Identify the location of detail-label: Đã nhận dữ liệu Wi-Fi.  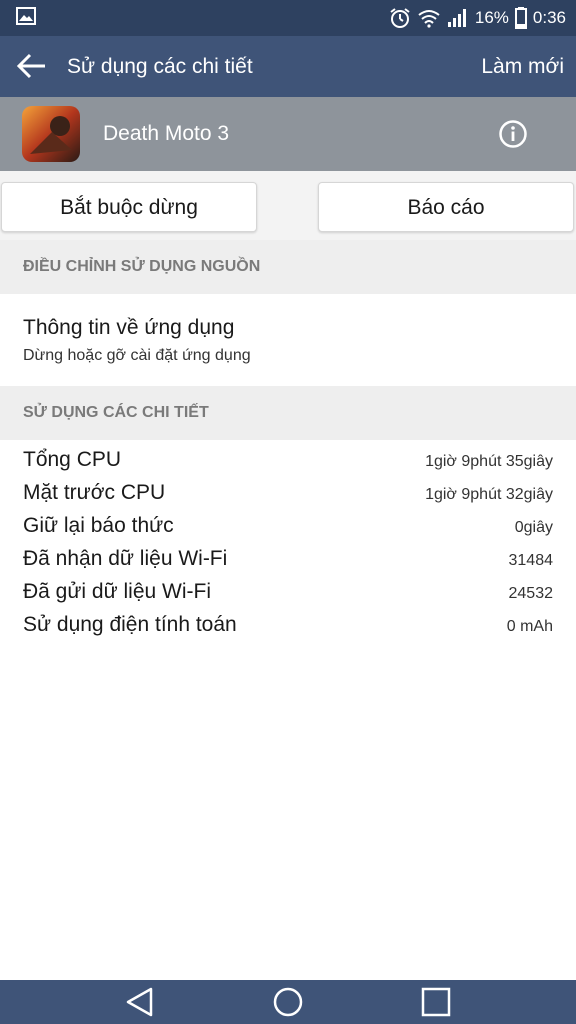
(125, 558).